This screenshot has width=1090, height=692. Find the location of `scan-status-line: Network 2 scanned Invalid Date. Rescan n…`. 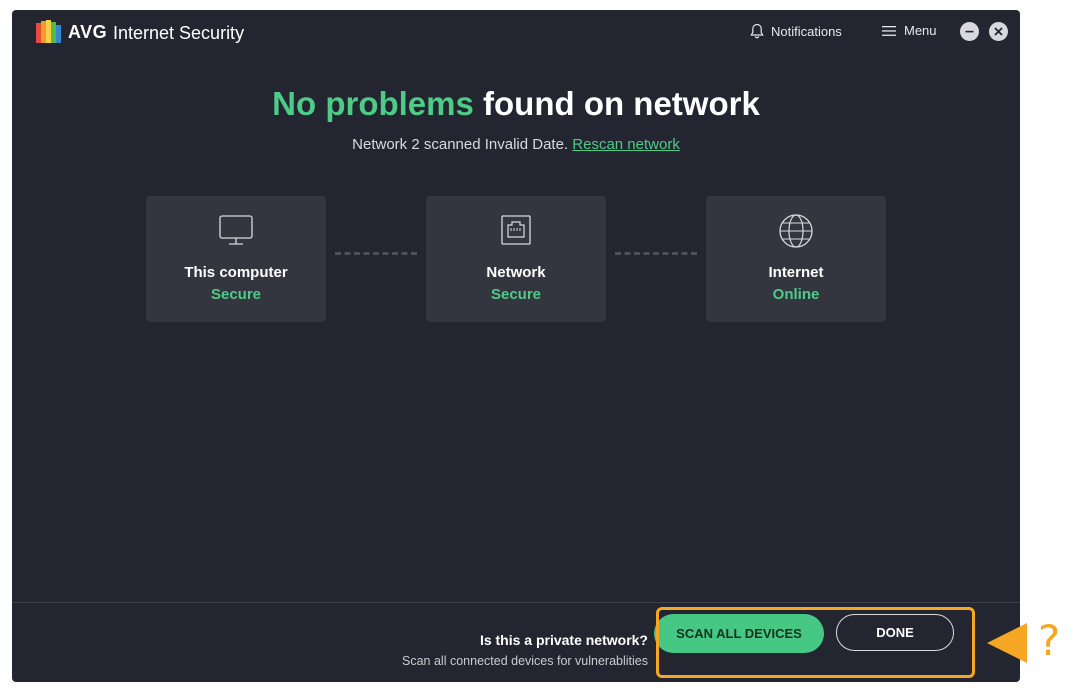

scan-status-line: Network 2 scanned Invalid Date. Rescan n… is located at coordinates (516, 144).